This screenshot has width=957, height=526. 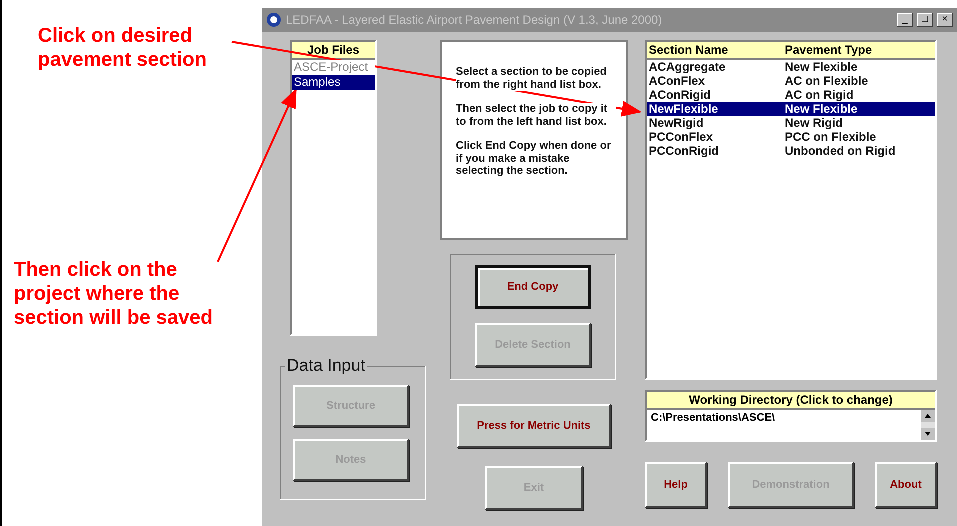 What do you see at coordinates (928, 416) in the screenshot?
I see `scroll-up-icon` at bounding box center [928, 416].